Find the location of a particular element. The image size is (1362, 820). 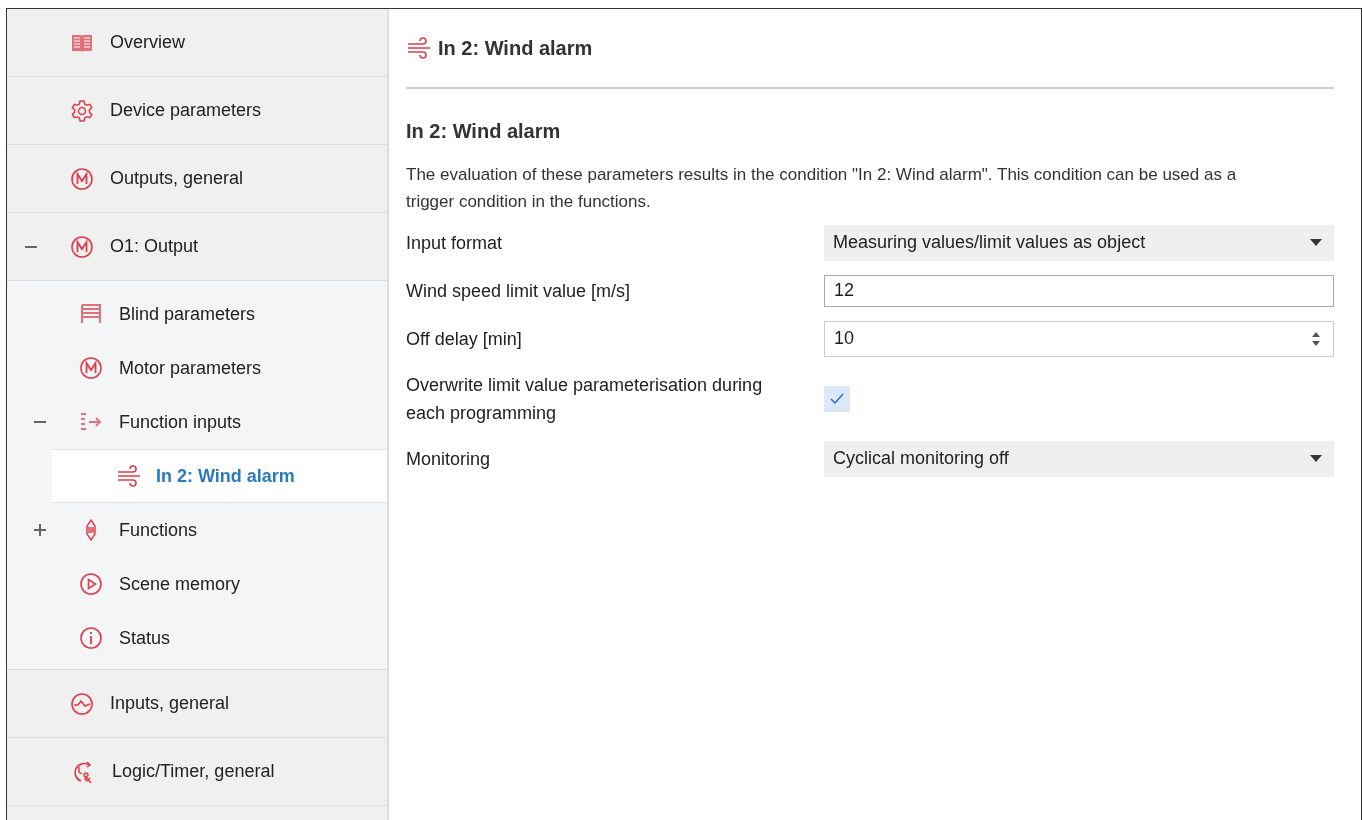

field-label: Off delay [min] is located at coordinates (464, 339).